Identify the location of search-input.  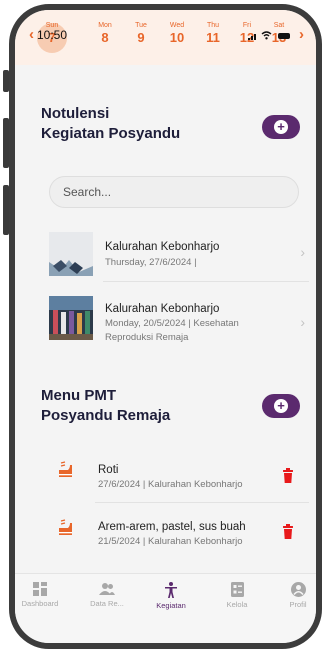
(174, 192).